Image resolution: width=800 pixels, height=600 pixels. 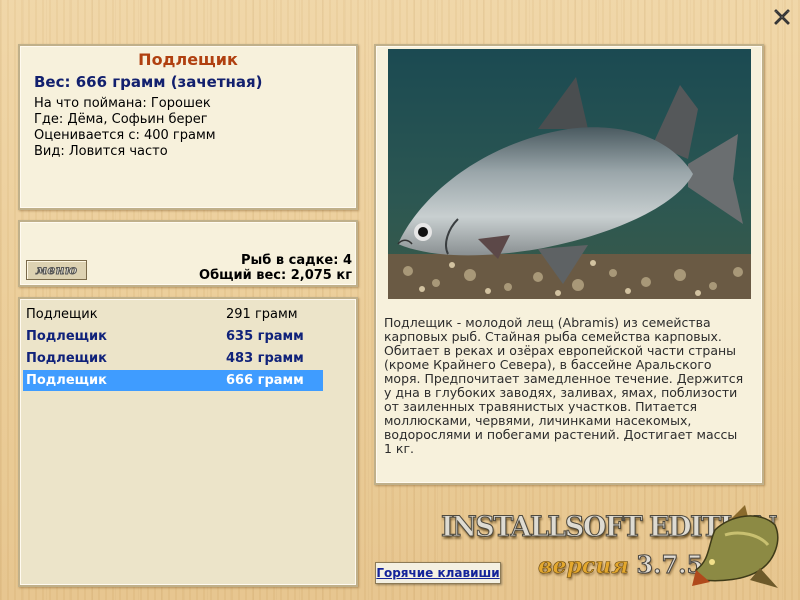 I want to click on hotkeys-label: Горячие клавиши, so click(x=438, y=573).